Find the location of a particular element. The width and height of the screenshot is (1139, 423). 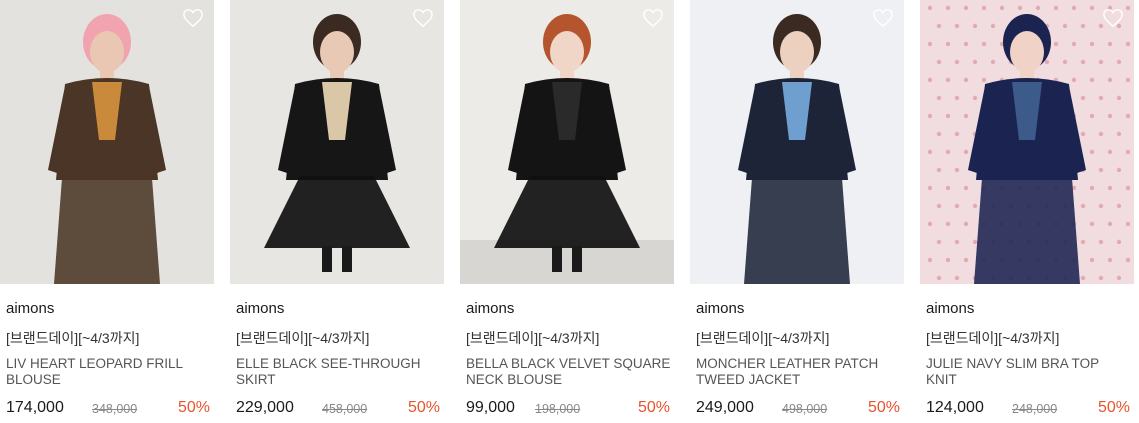

price-row: 124,000 248,000 50% is located at coordinates (1028, 410).